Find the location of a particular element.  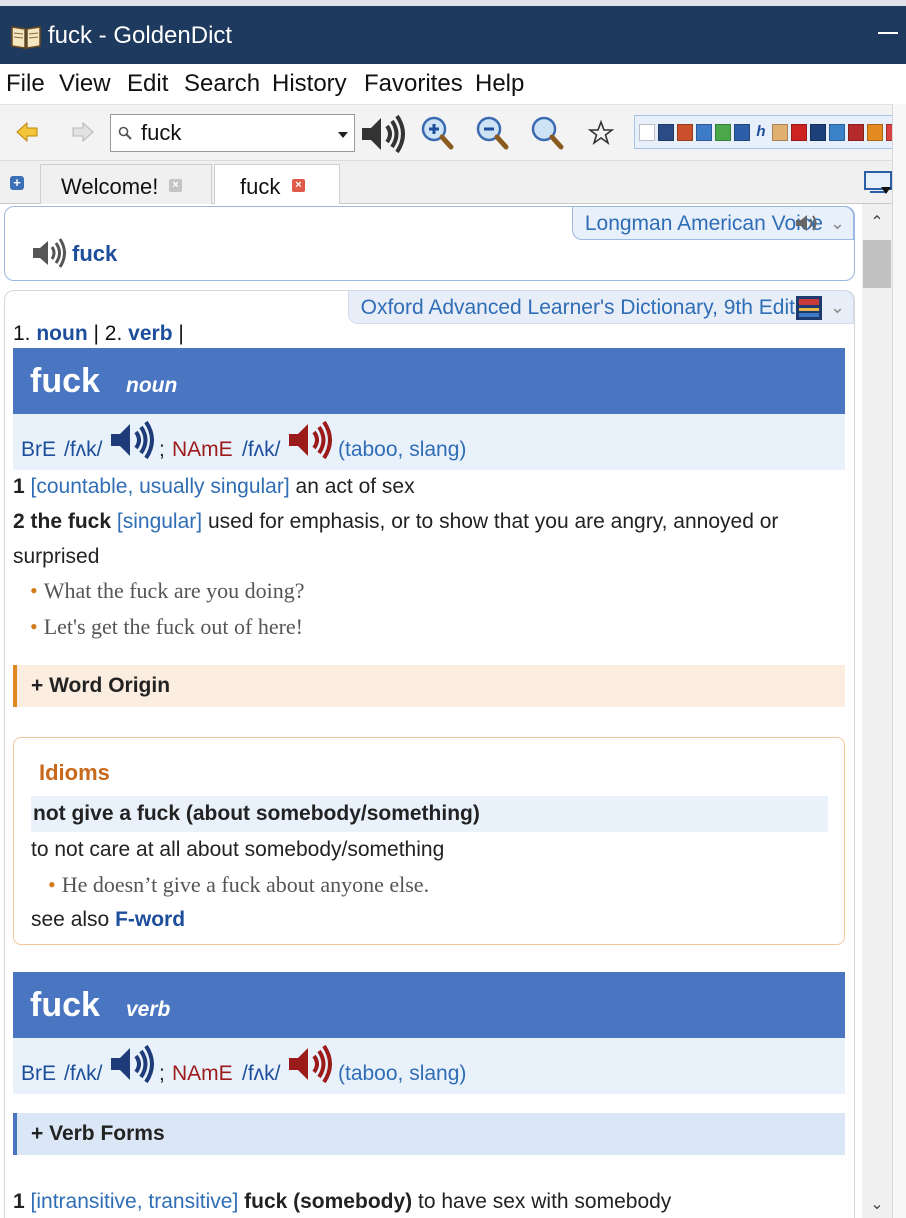

example-text: What the fuck are you doing? is located at coordinates (174, 590).